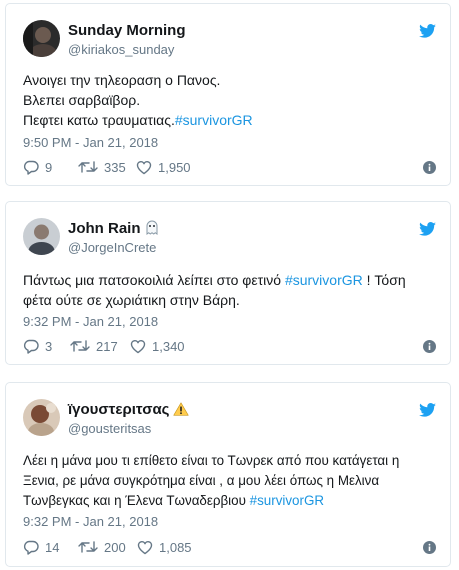  Describe the element at coordinates (94, 346) in the screenshot. I see `retweet-button: 217` at that location.